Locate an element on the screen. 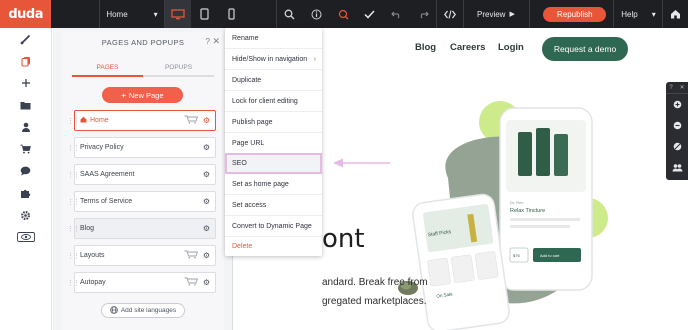 This screenshot has width=688, height=330. design-brush-icon is located at coordinates (25, 39).